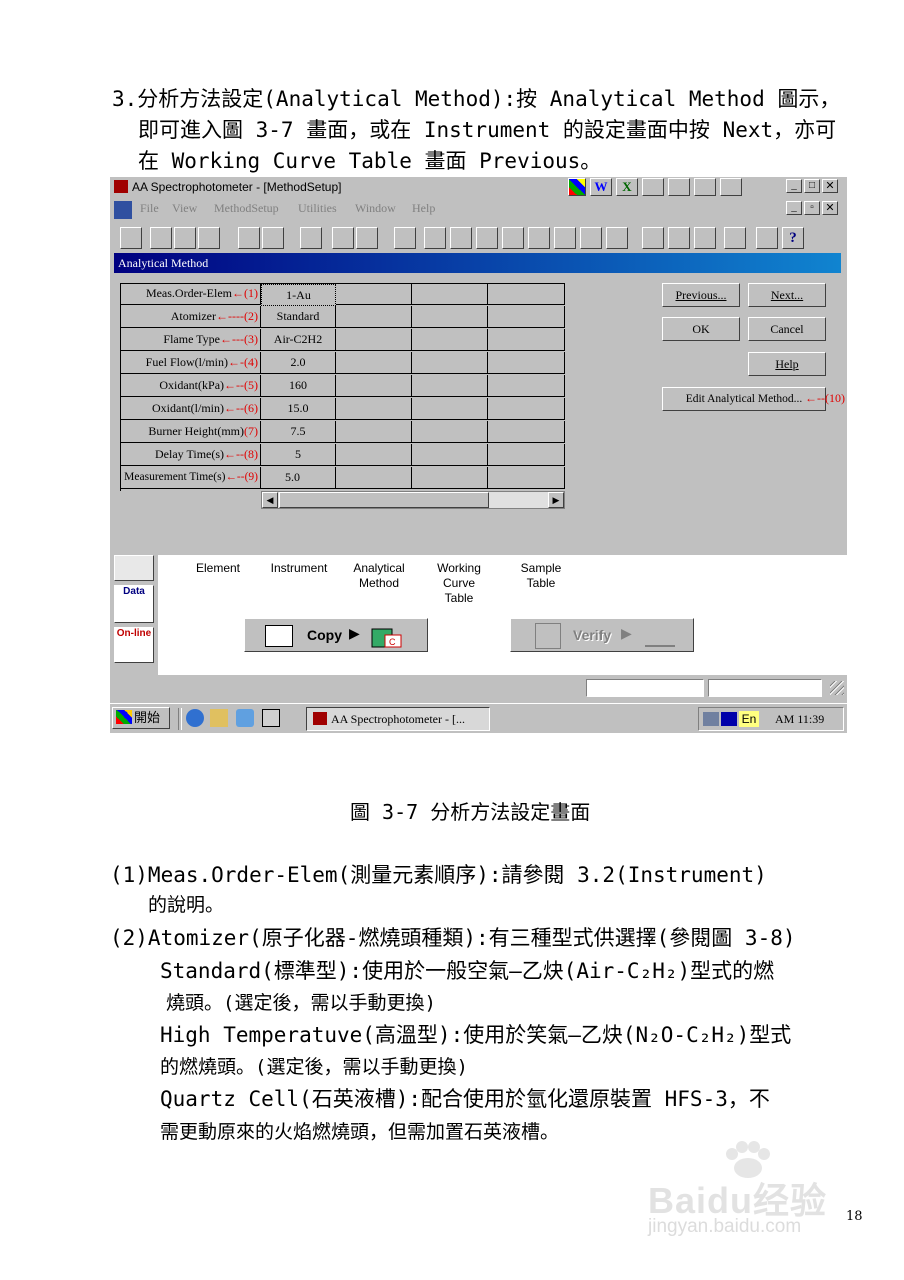 The height and width of the screenshot is (1280, 904). Describe the element at coordinates (298, 409) in the screenshot. I see `param-value: 15.0` at that location.